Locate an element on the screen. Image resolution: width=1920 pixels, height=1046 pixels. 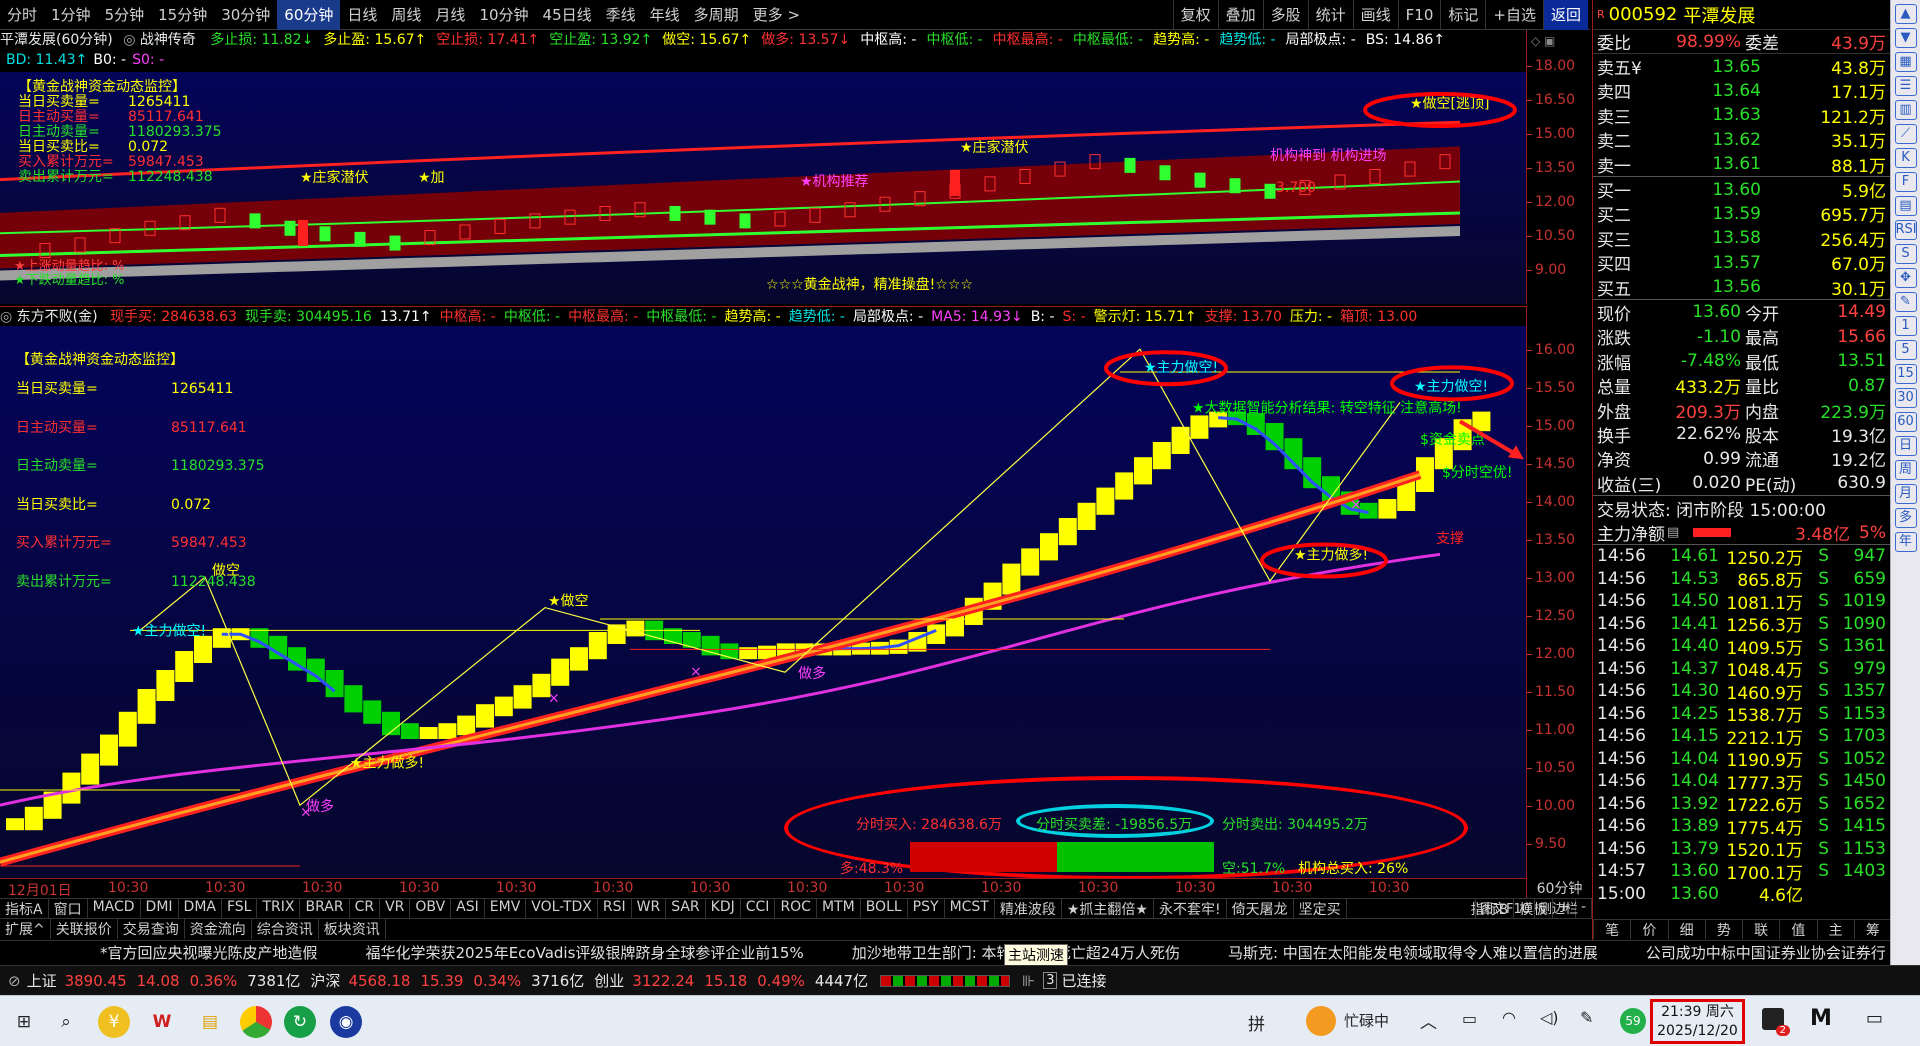
ask-row: 卖三 13.63 121.2万 is located at coordinates (1741, 115).